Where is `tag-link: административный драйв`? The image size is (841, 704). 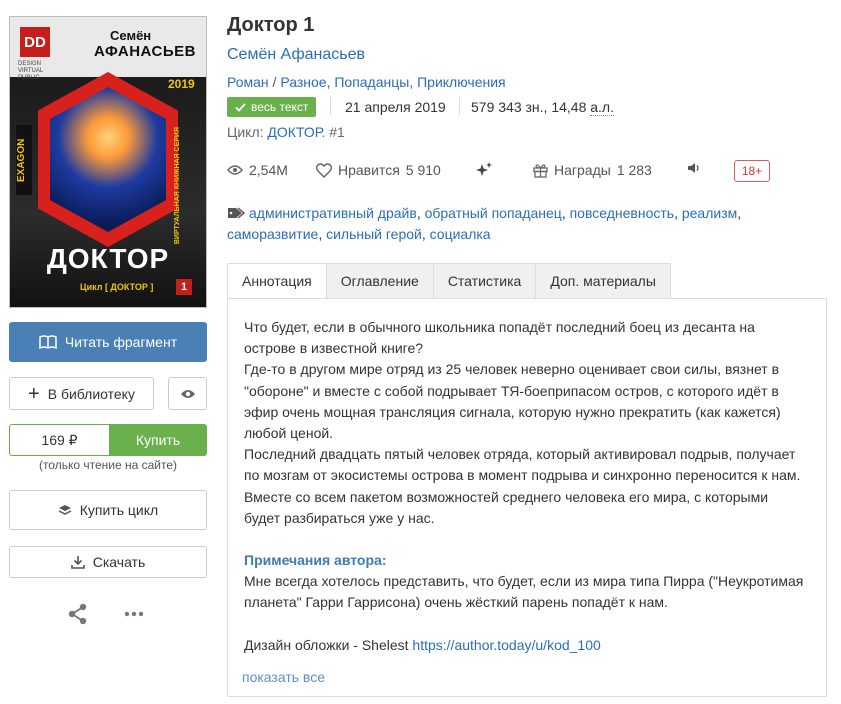
tag-link: административный драйв is located at coordinates (333, 213).